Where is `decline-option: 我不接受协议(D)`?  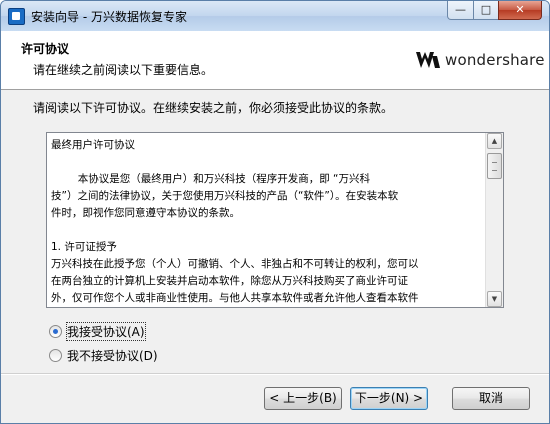 decline-option: 我不接受协议(D) is located at coordinates (103, 355).